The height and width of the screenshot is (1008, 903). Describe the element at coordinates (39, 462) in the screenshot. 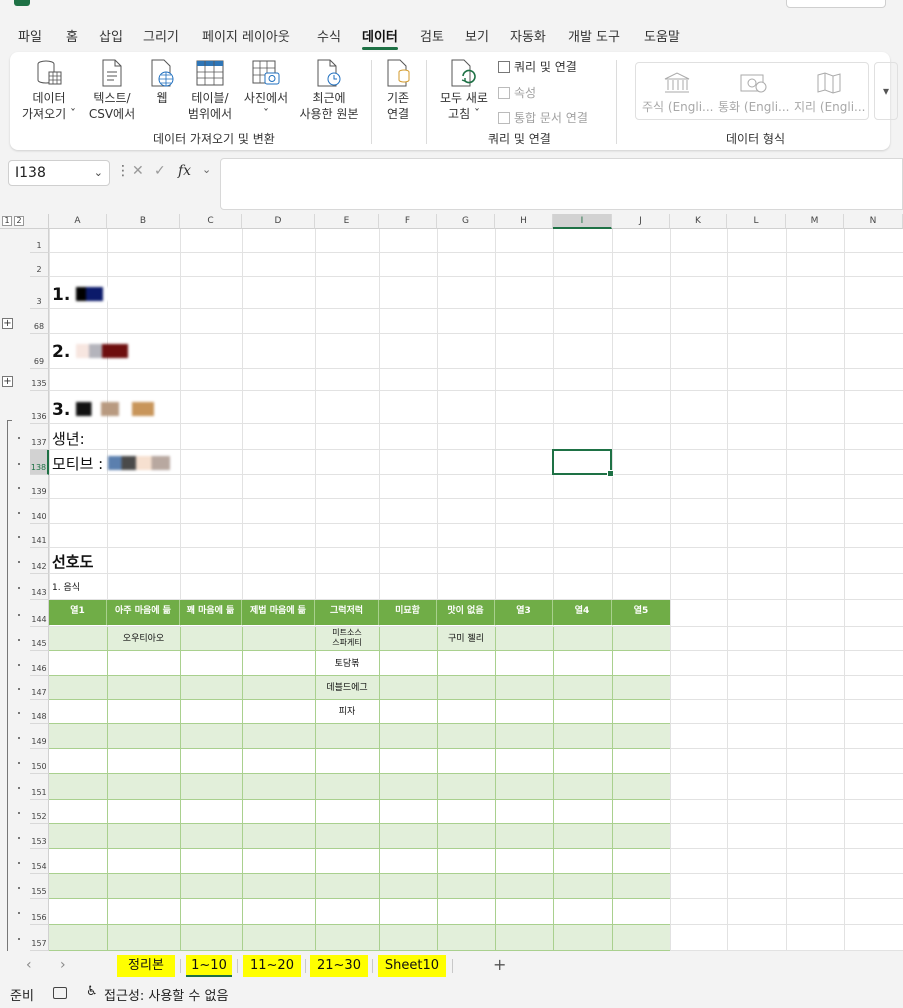

I see `row-header-138: 138` at that location.